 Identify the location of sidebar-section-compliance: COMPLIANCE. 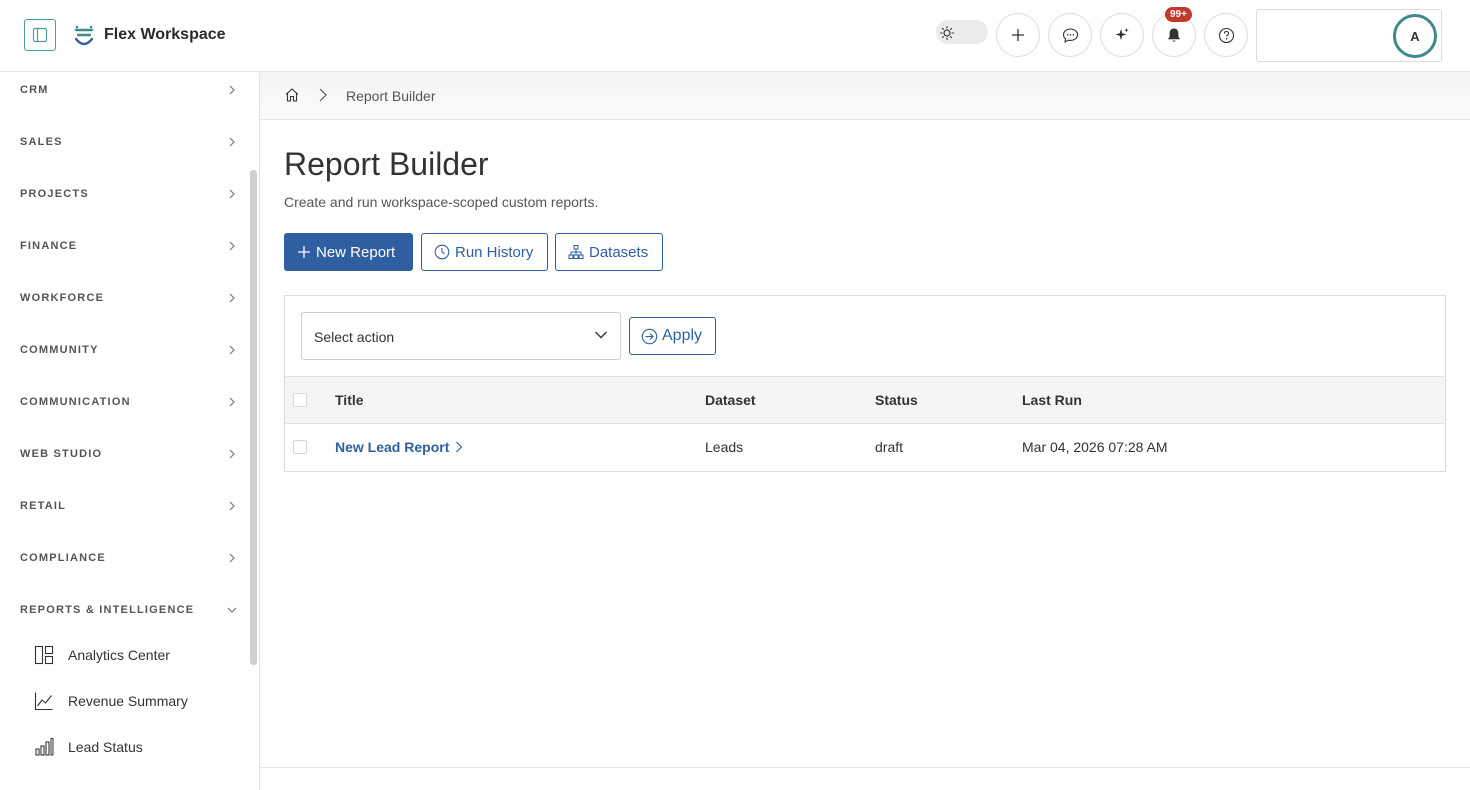
(125, 566).